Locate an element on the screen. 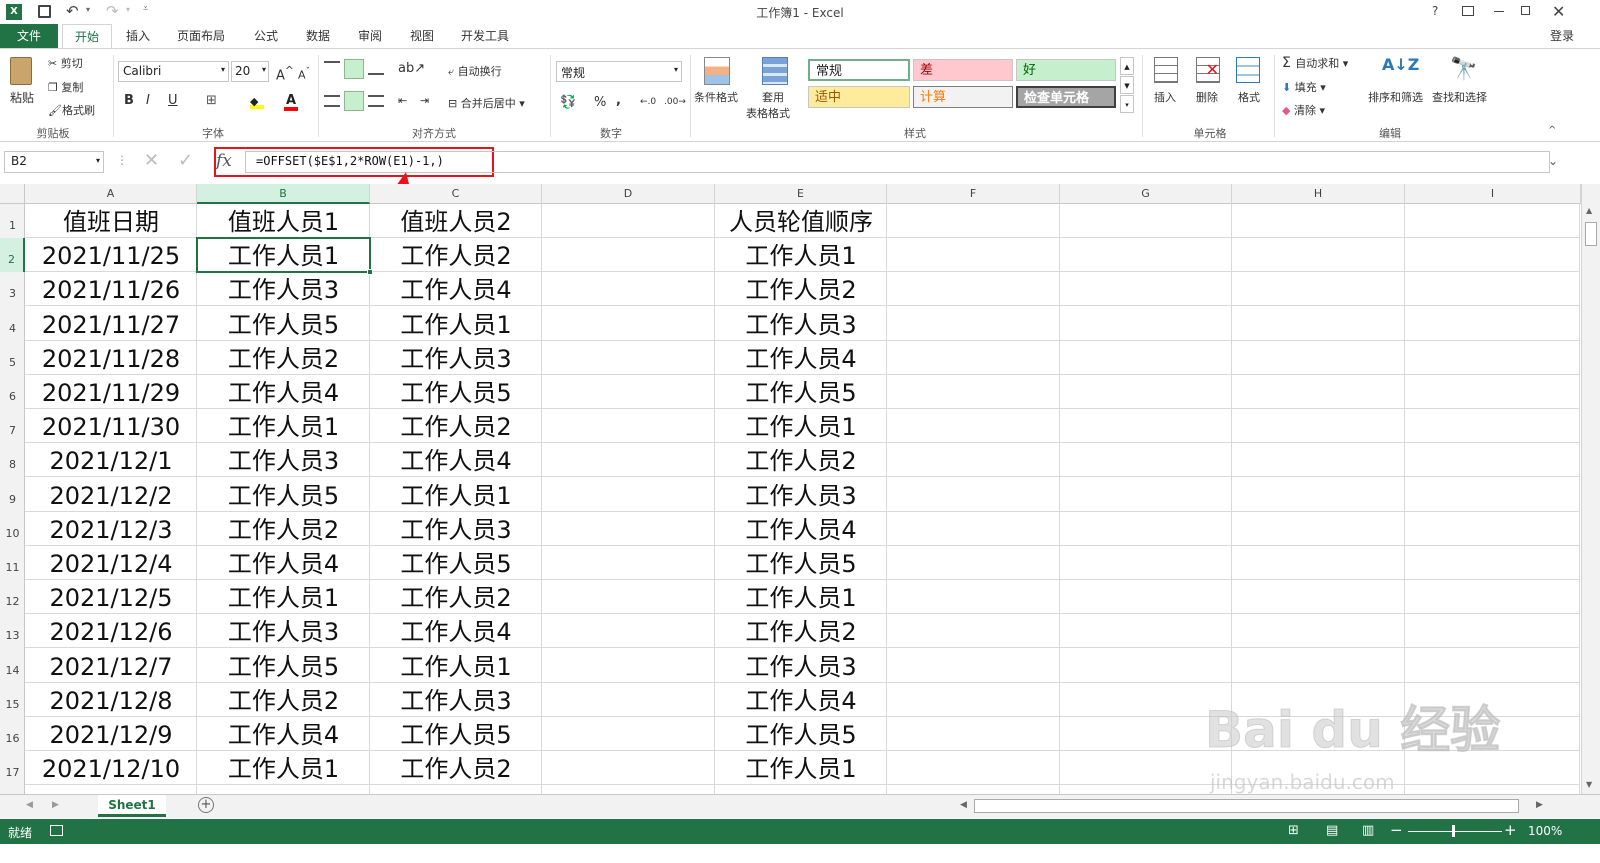  cell-c3: 工作人员4 is located at coordinates (456, 289).